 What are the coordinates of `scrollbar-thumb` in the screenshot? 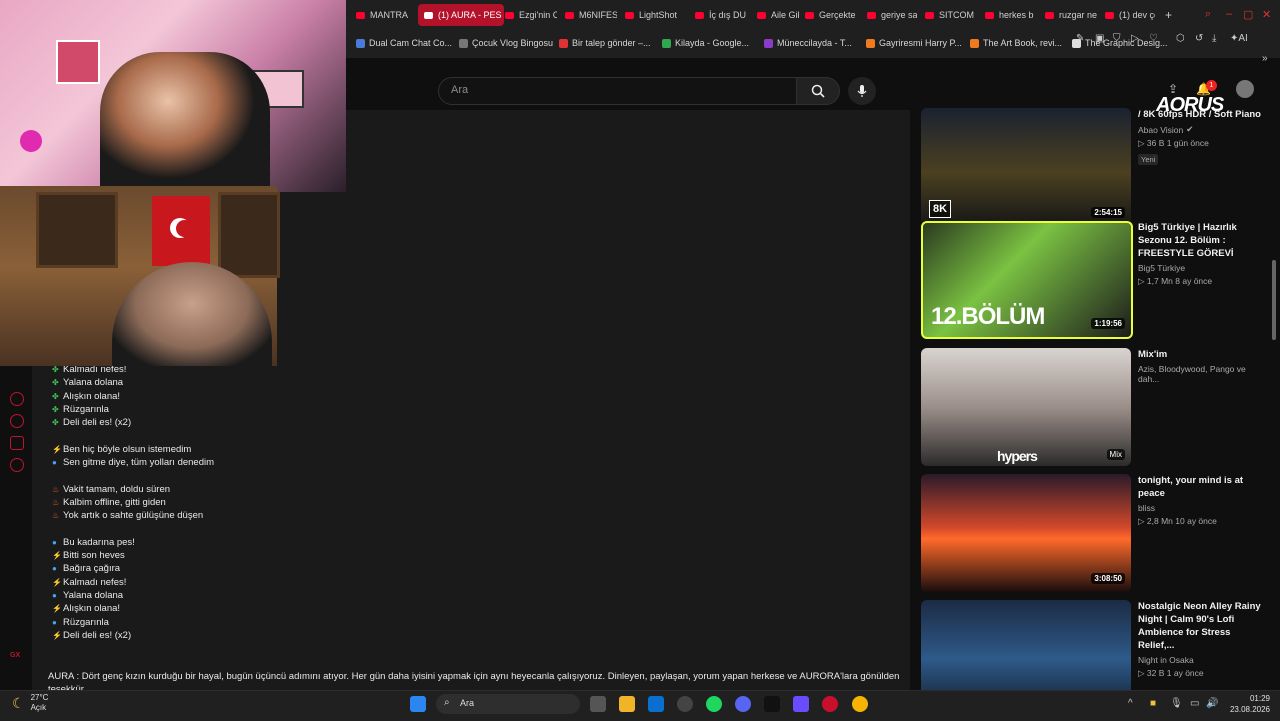 It's located at (1274, 300).